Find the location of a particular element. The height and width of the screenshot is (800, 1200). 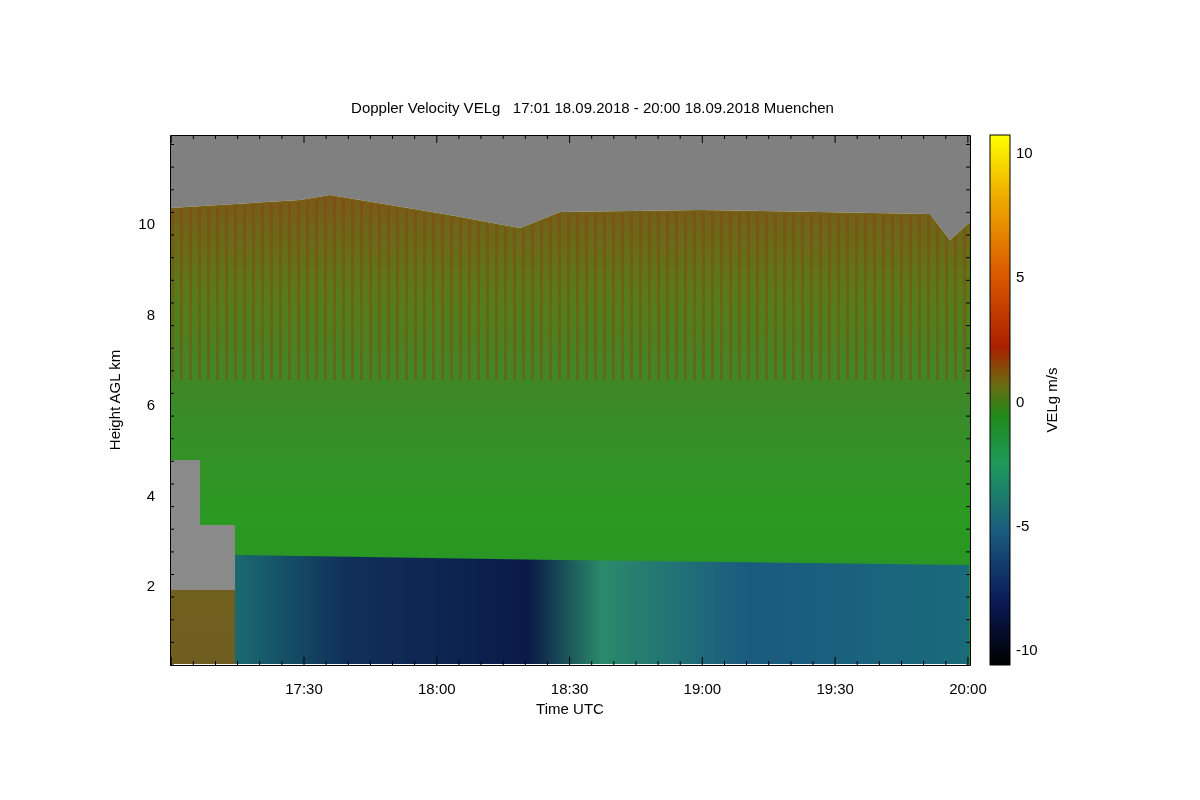

colorbar-label: VELg m/s is located at coordinates (1051, 400).